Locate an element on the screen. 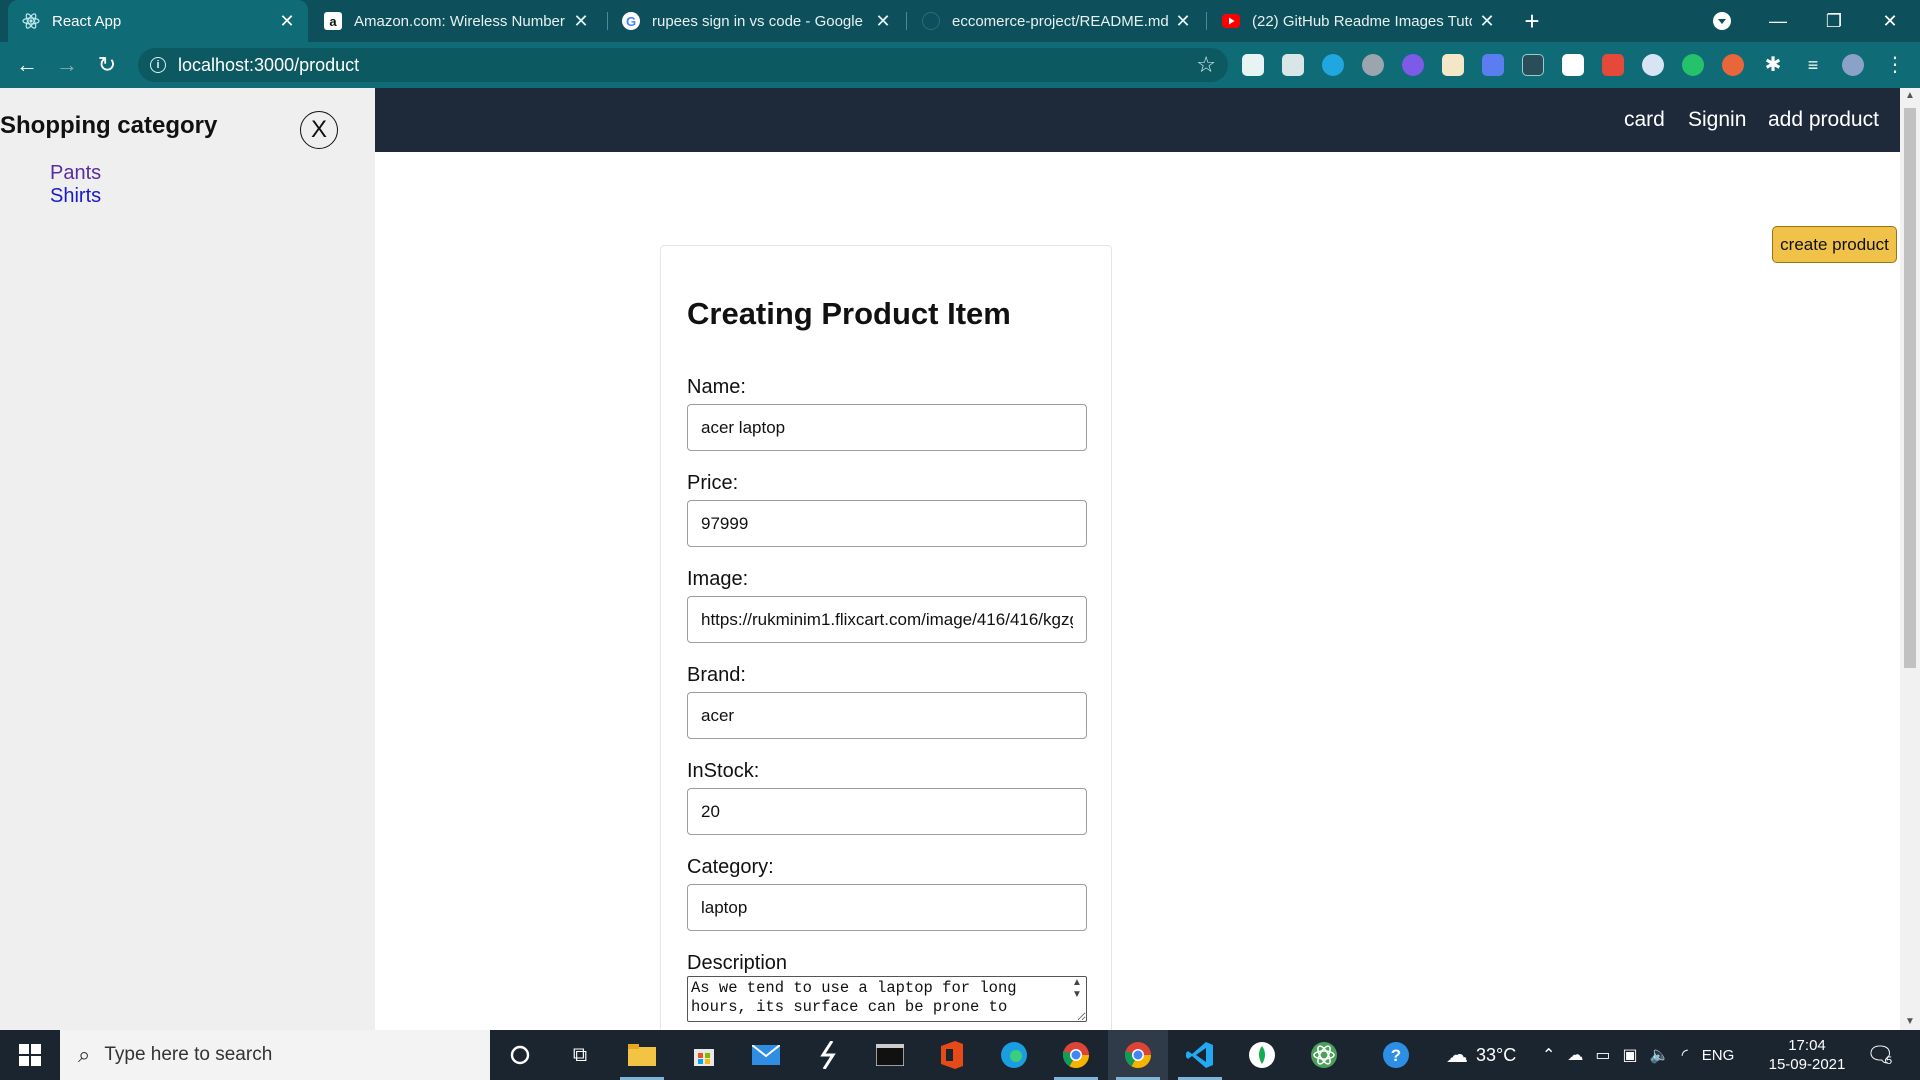 The height and width of the screenshot is (1080, 1920). address-bar: i localhost:3000/product ☆ is located at coordinates (683, 65).